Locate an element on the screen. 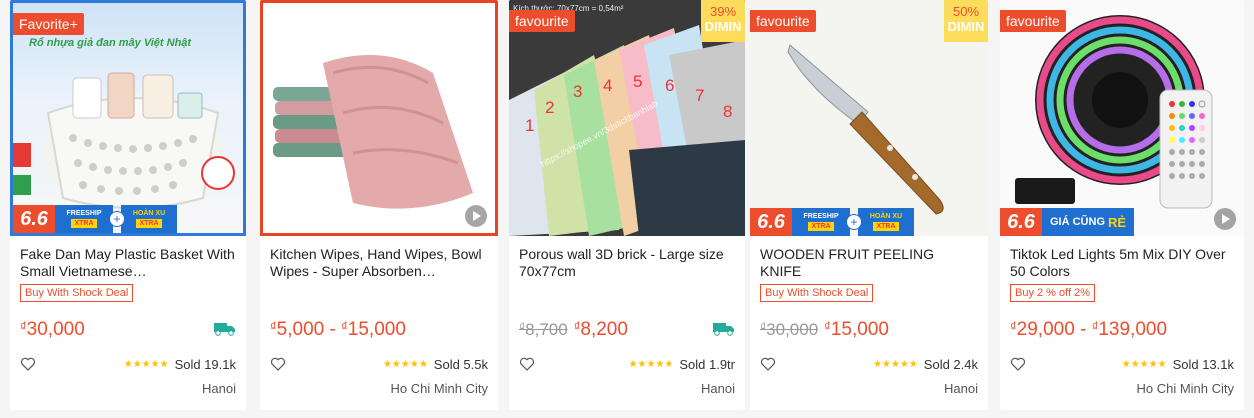 The height and width of the screenshot is (418, 1254). led-strip-illustration is located at coordinates (1122, 118).